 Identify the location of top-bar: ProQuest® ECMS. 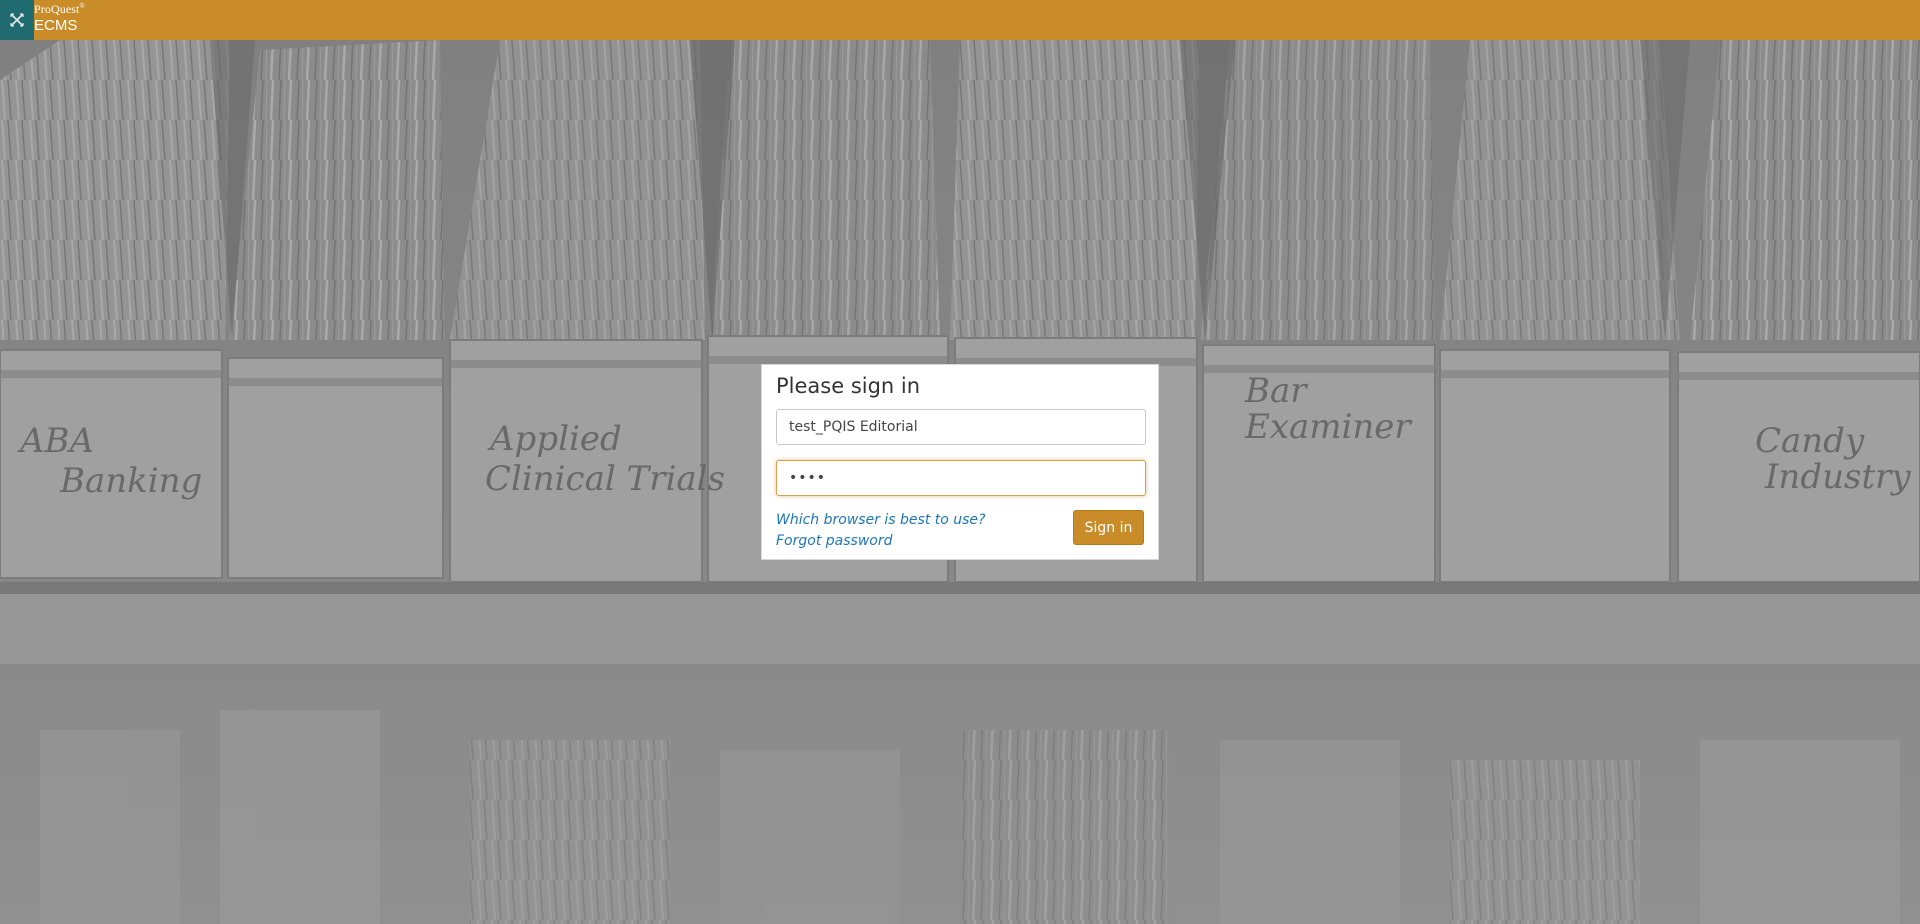
(960, 20).